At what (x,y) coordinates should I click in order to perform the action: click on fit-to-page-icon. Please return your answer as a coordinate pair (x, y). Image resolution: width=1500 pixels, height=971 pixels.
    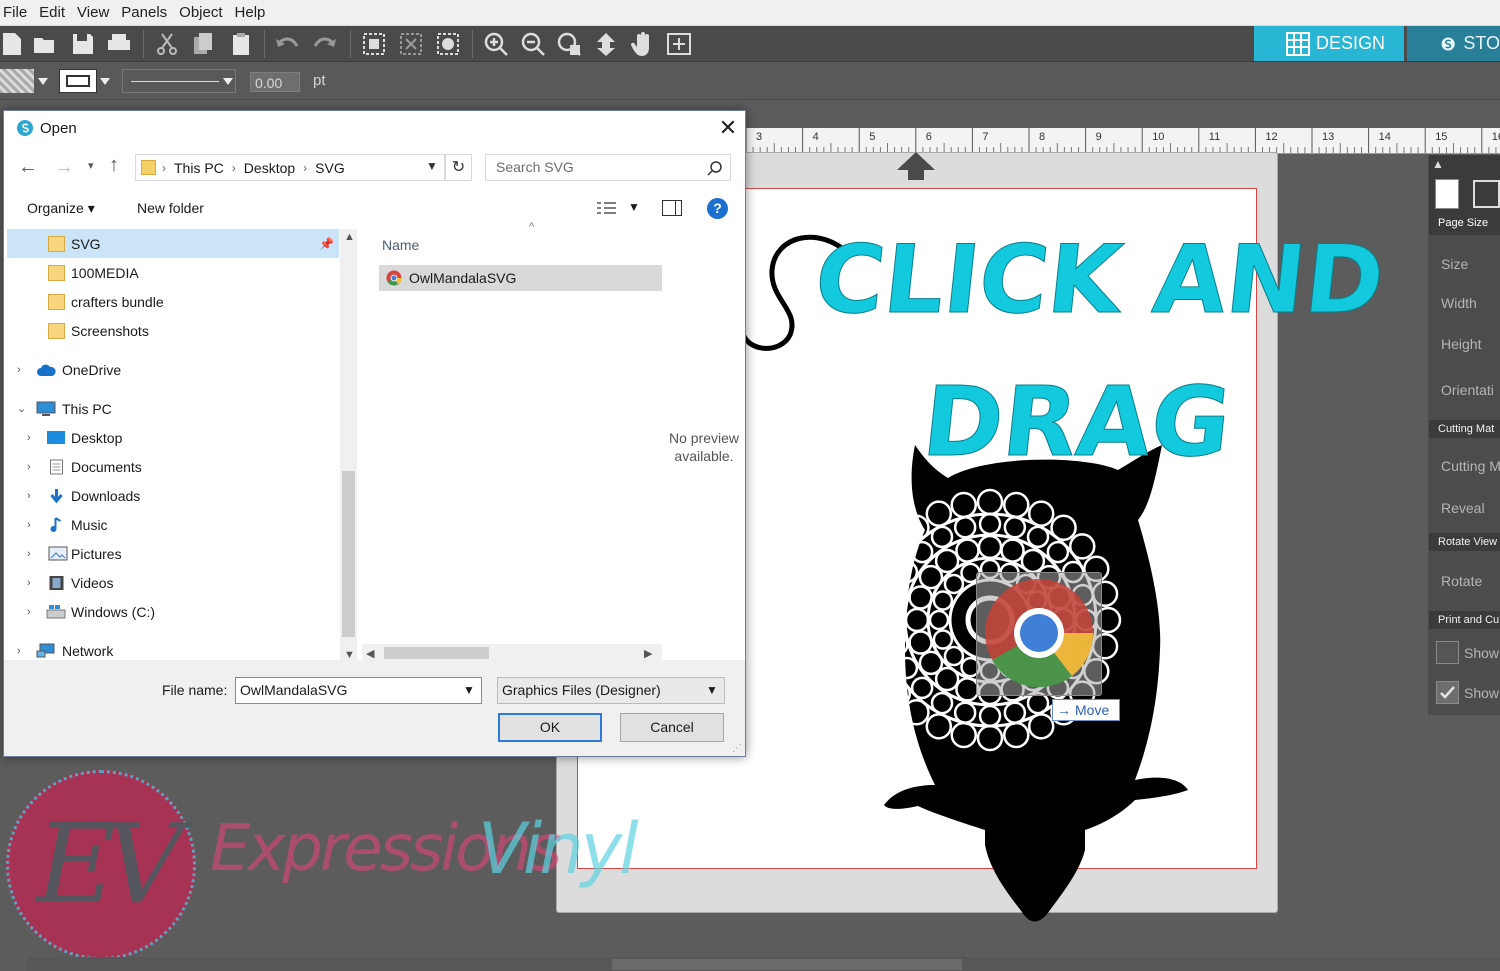
    Looking at the image, I should click on (679, 44).